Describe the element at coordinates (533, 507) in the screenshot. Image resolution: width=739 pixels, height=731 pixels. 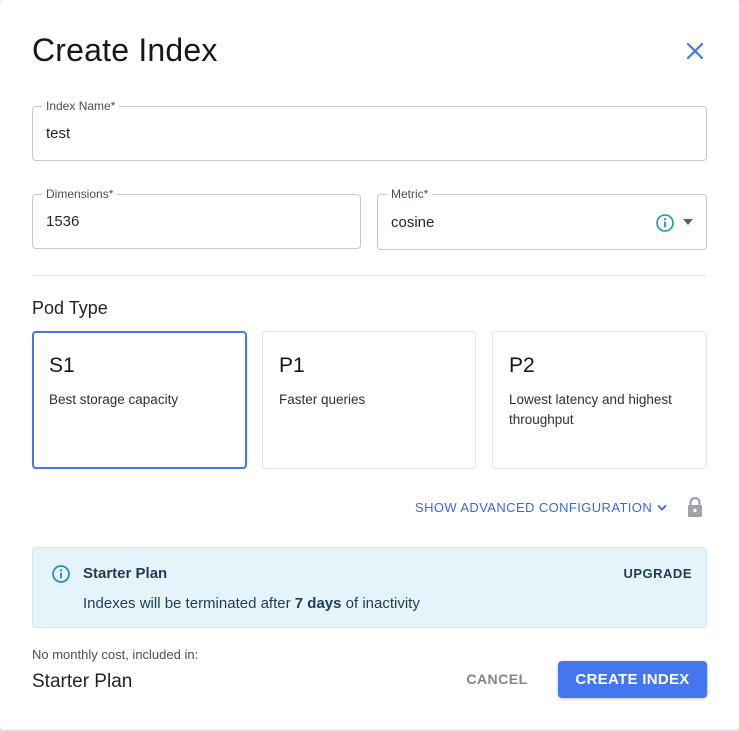
I see `show-advanced-configuration-button: SHOW ADVANCED CONFIGURATION` at that location.